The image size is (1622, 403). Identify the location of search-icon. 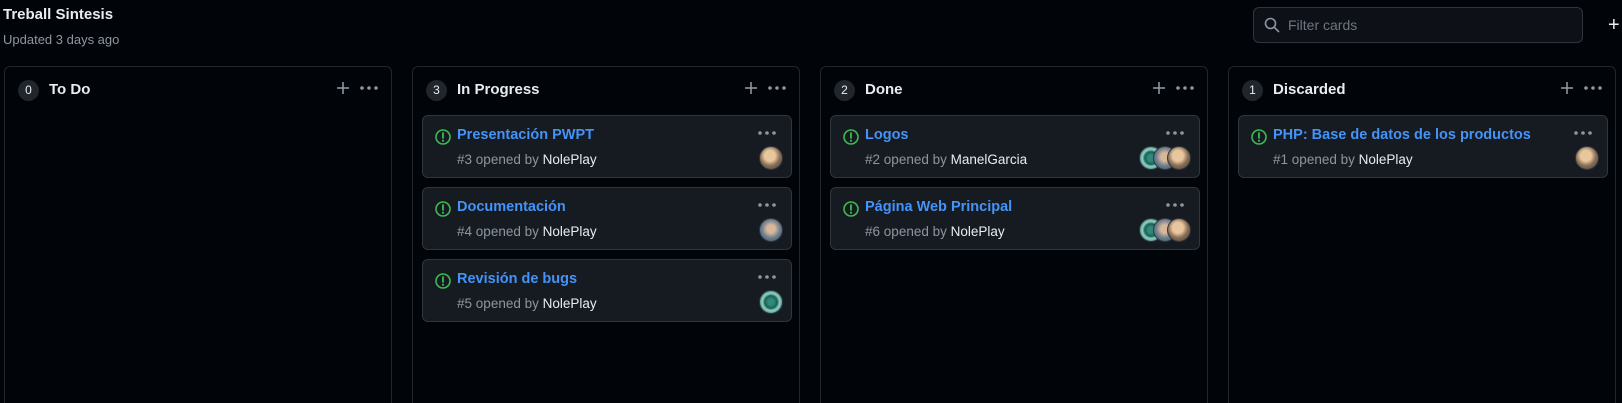
(1272, 25).